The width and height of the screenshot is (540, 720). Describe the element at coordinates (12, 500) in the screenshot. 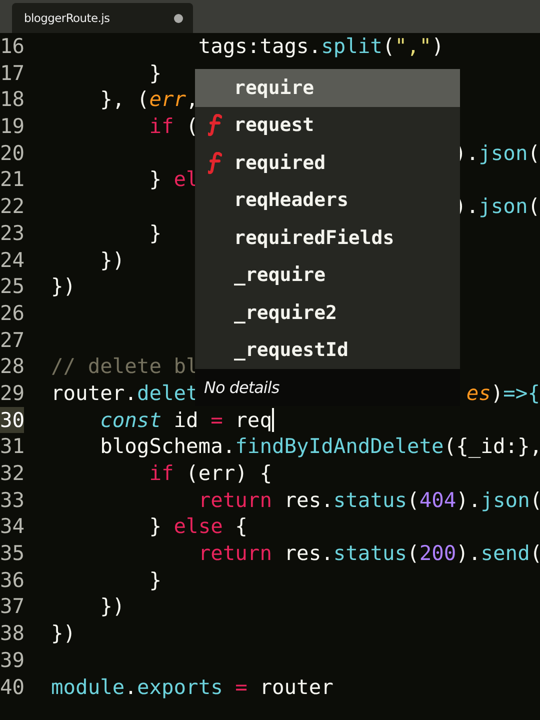

I see `line-number: 33` at that location.